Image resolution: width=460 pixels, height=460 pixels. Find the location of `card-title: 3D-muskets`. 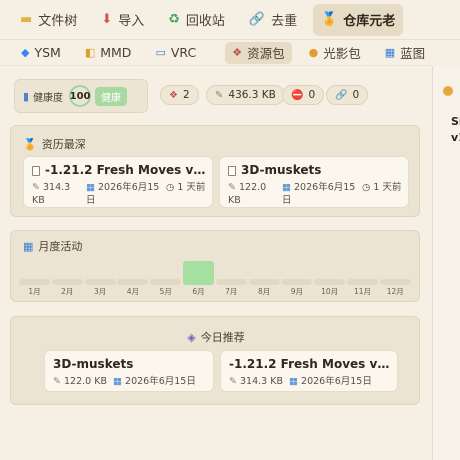

card-title: 3D-muskets is located at coordinates (93, 364).